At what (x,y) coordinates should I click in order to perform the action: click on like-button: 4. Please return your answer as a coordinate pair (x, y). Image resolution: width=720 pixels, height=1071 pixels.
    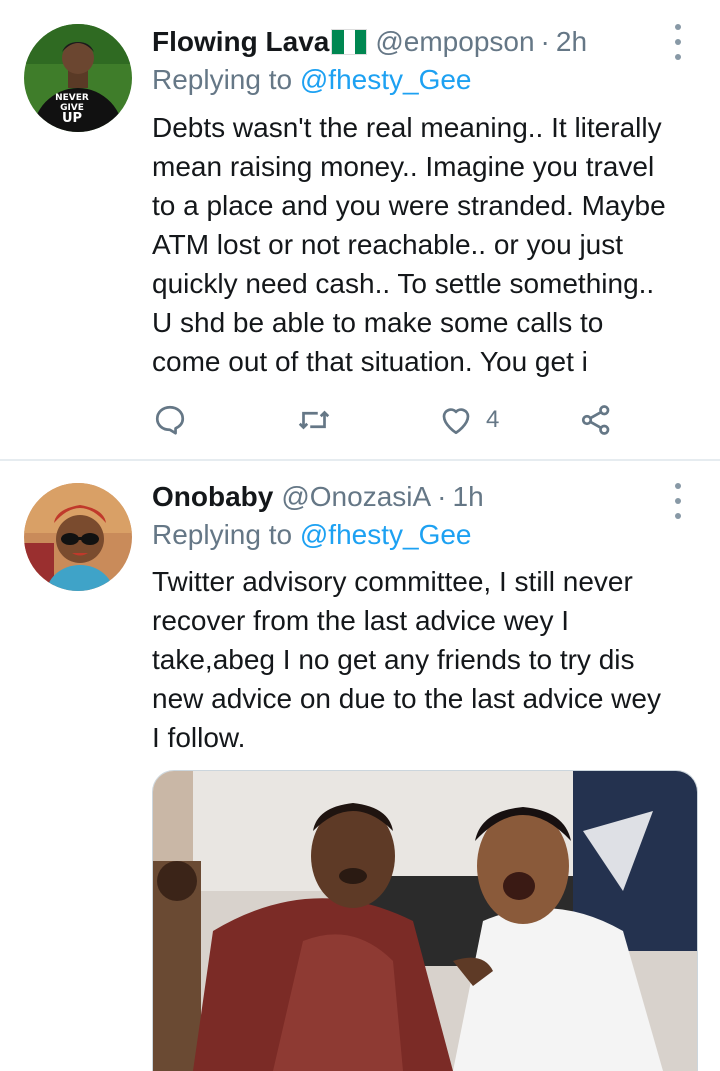
    Looking at the image, I should click on (468, 420).